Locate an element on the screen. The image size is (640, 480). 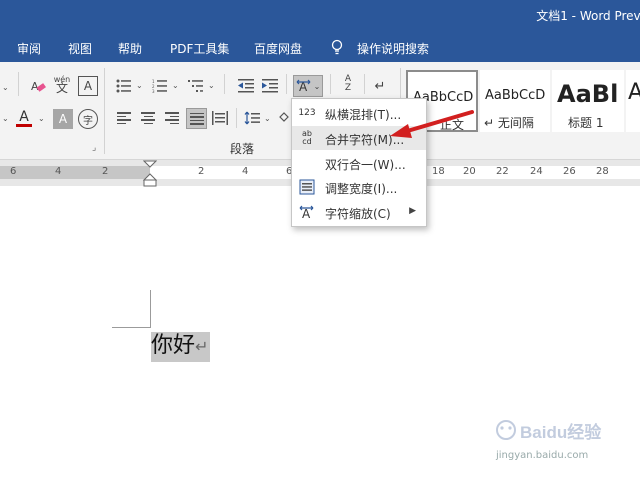
crop-mark-vertical is located at coordinates (150, 309).